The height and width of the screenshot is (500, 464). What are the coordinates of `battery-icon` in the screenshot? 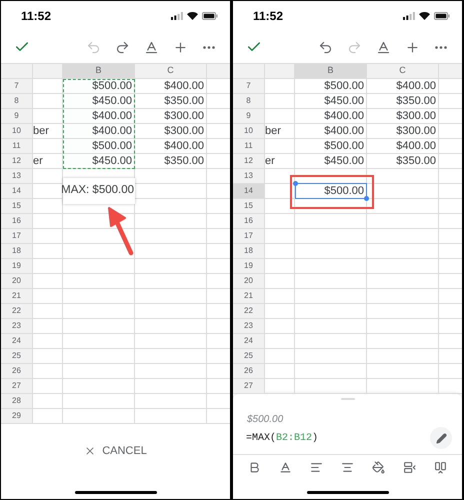 It's located at (210, 16).